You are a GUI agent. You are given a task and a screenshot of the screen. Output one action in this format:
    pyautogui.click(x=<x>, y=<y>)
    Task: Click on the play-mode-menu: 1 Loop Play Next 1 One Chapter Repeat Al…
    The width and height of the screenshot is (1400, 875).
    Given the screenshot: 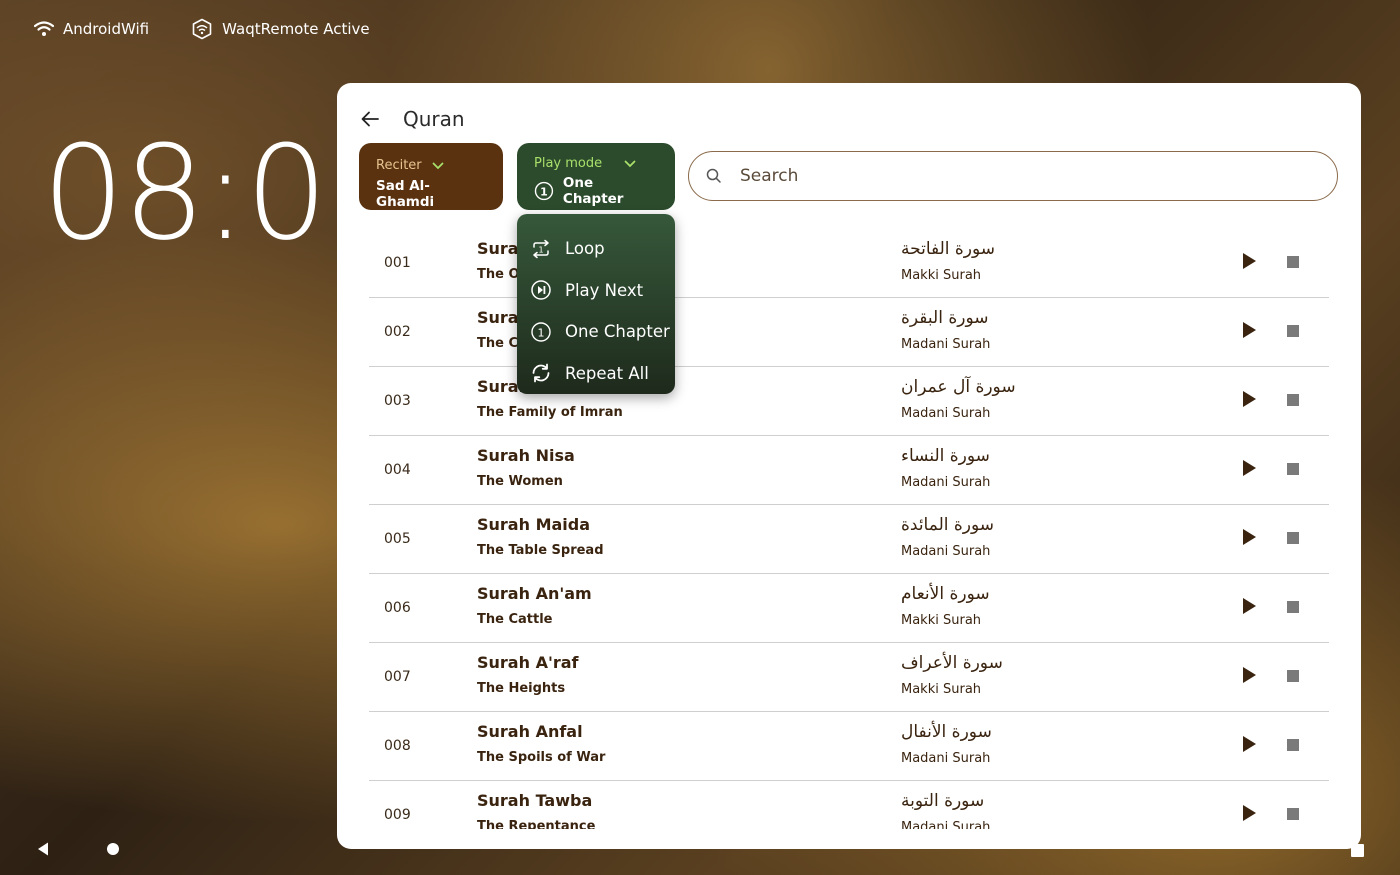 What is the action you would take?
    pyautogui.click(x=596, y=304)
    